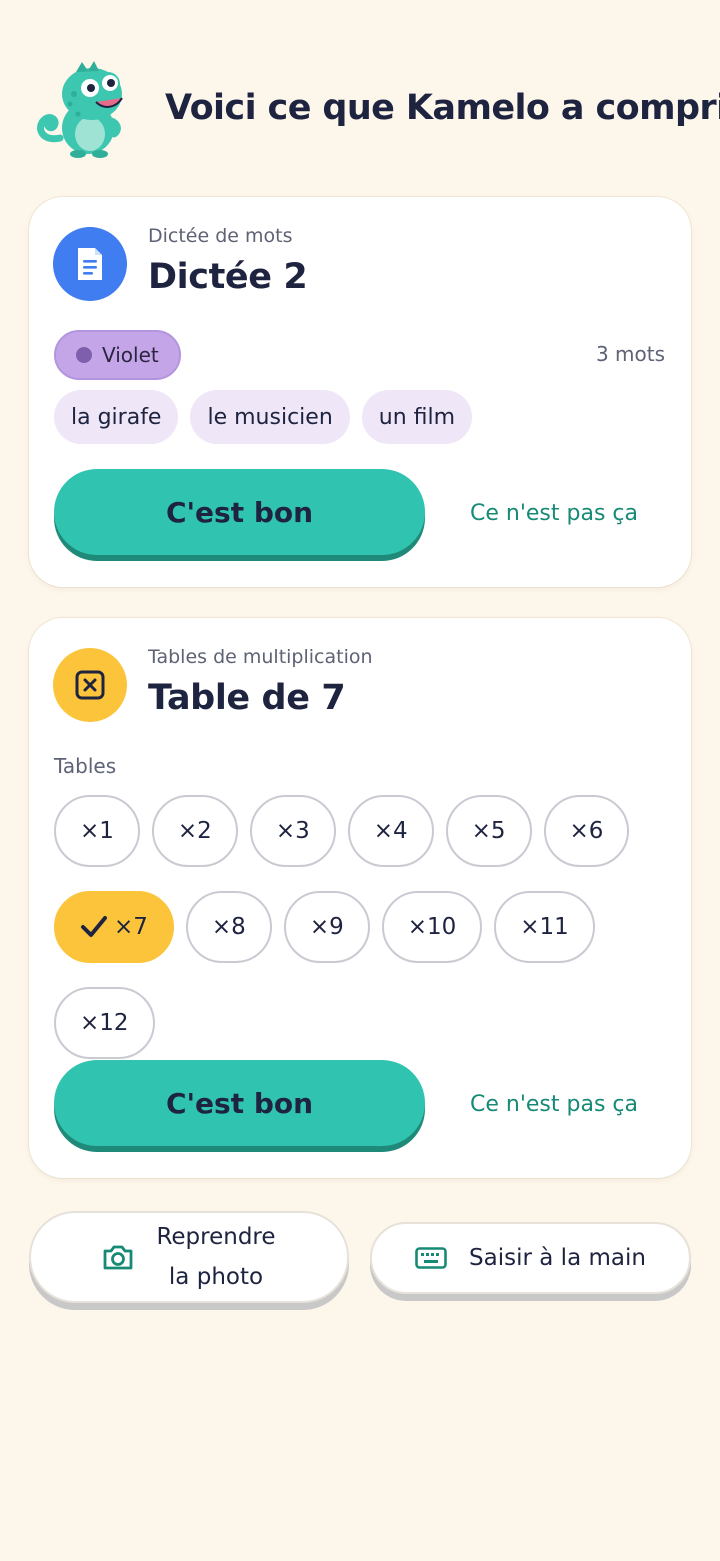 Image resolution: width=720 pixels, height=1561 pixels. Describe the element at coordinates (228, 277) in the screenshot. I see `card-title: Dictée 2` at that location.